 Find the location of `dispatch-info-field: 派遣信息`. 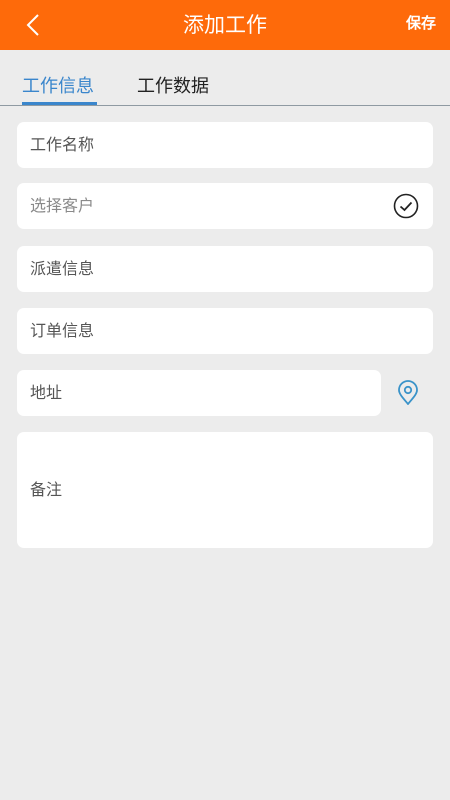

dispatch-info-field: 派遣信息 is located at coordinates (225, 269).